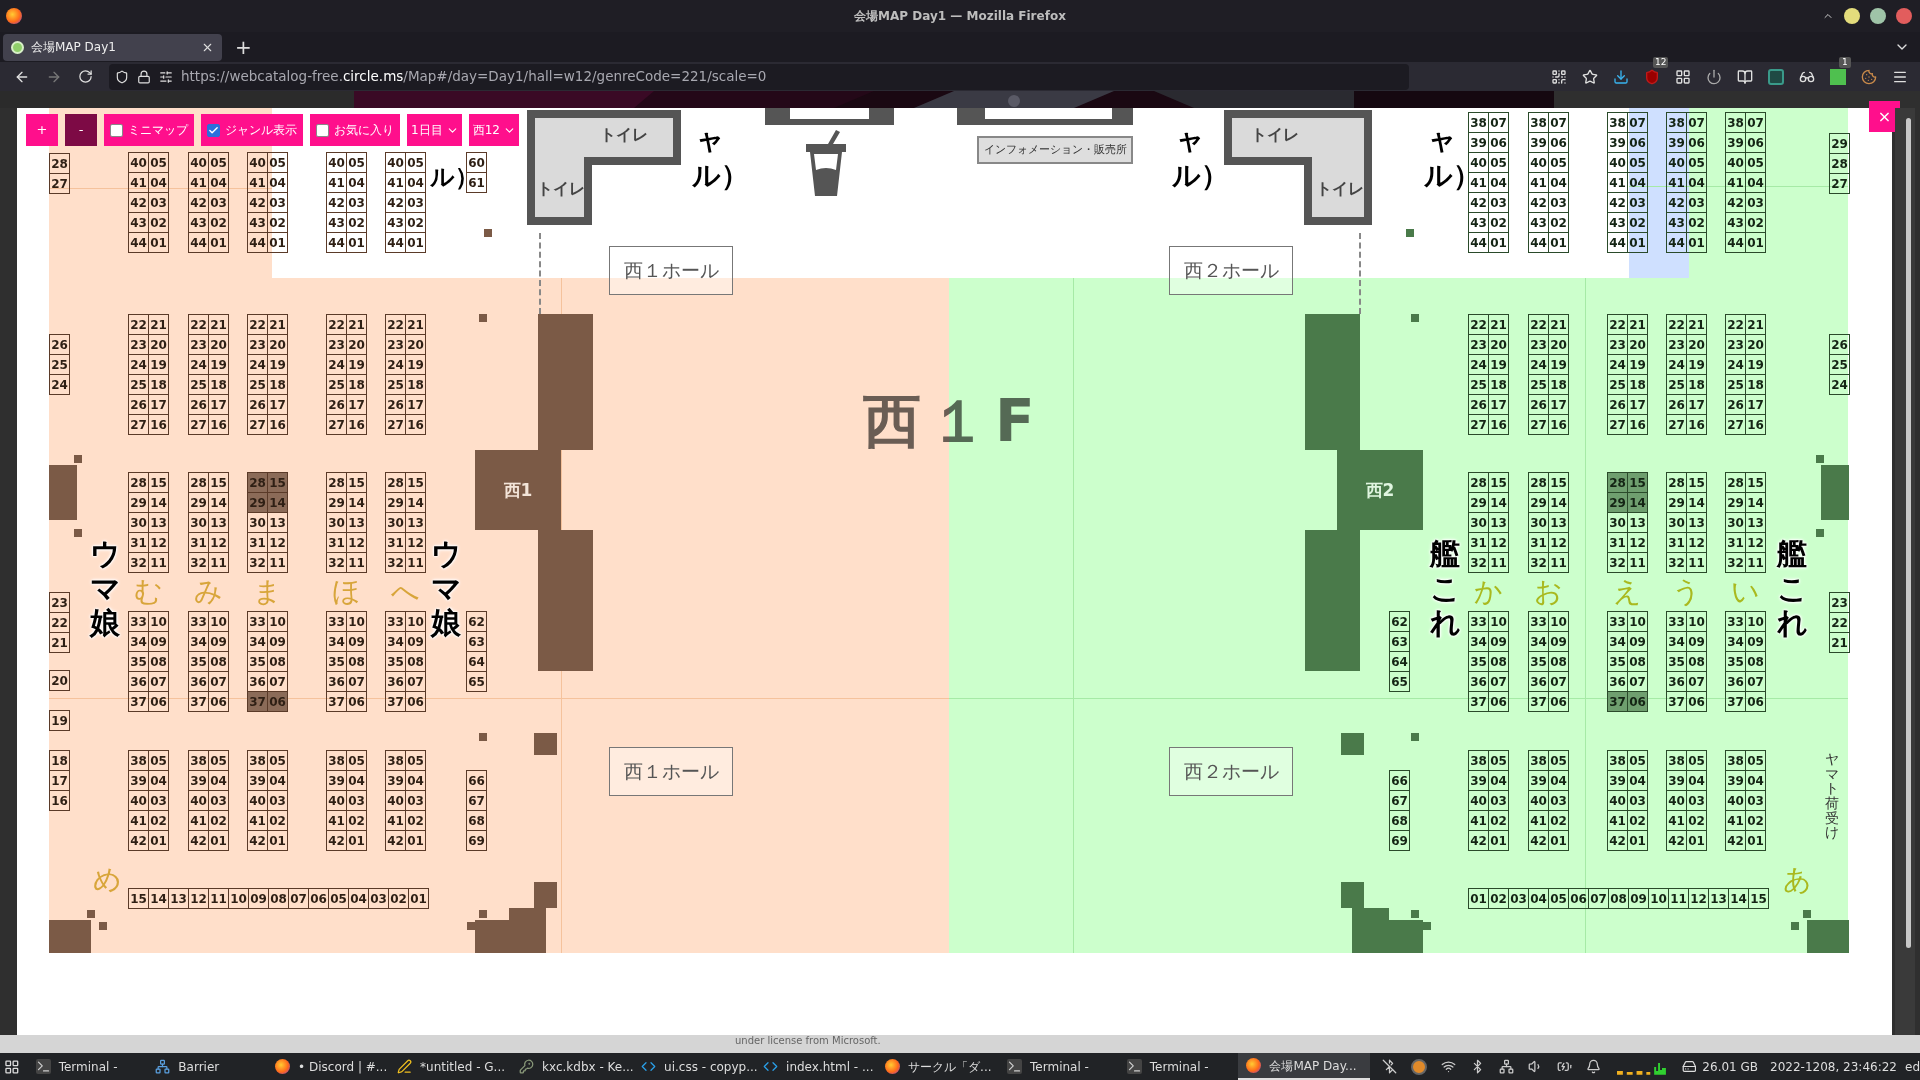 This screenshot has height=1080, width=1920. Describe the element at coordinates (42, 130) in the screenshot. I see `zoom-in-button: +` at that location.